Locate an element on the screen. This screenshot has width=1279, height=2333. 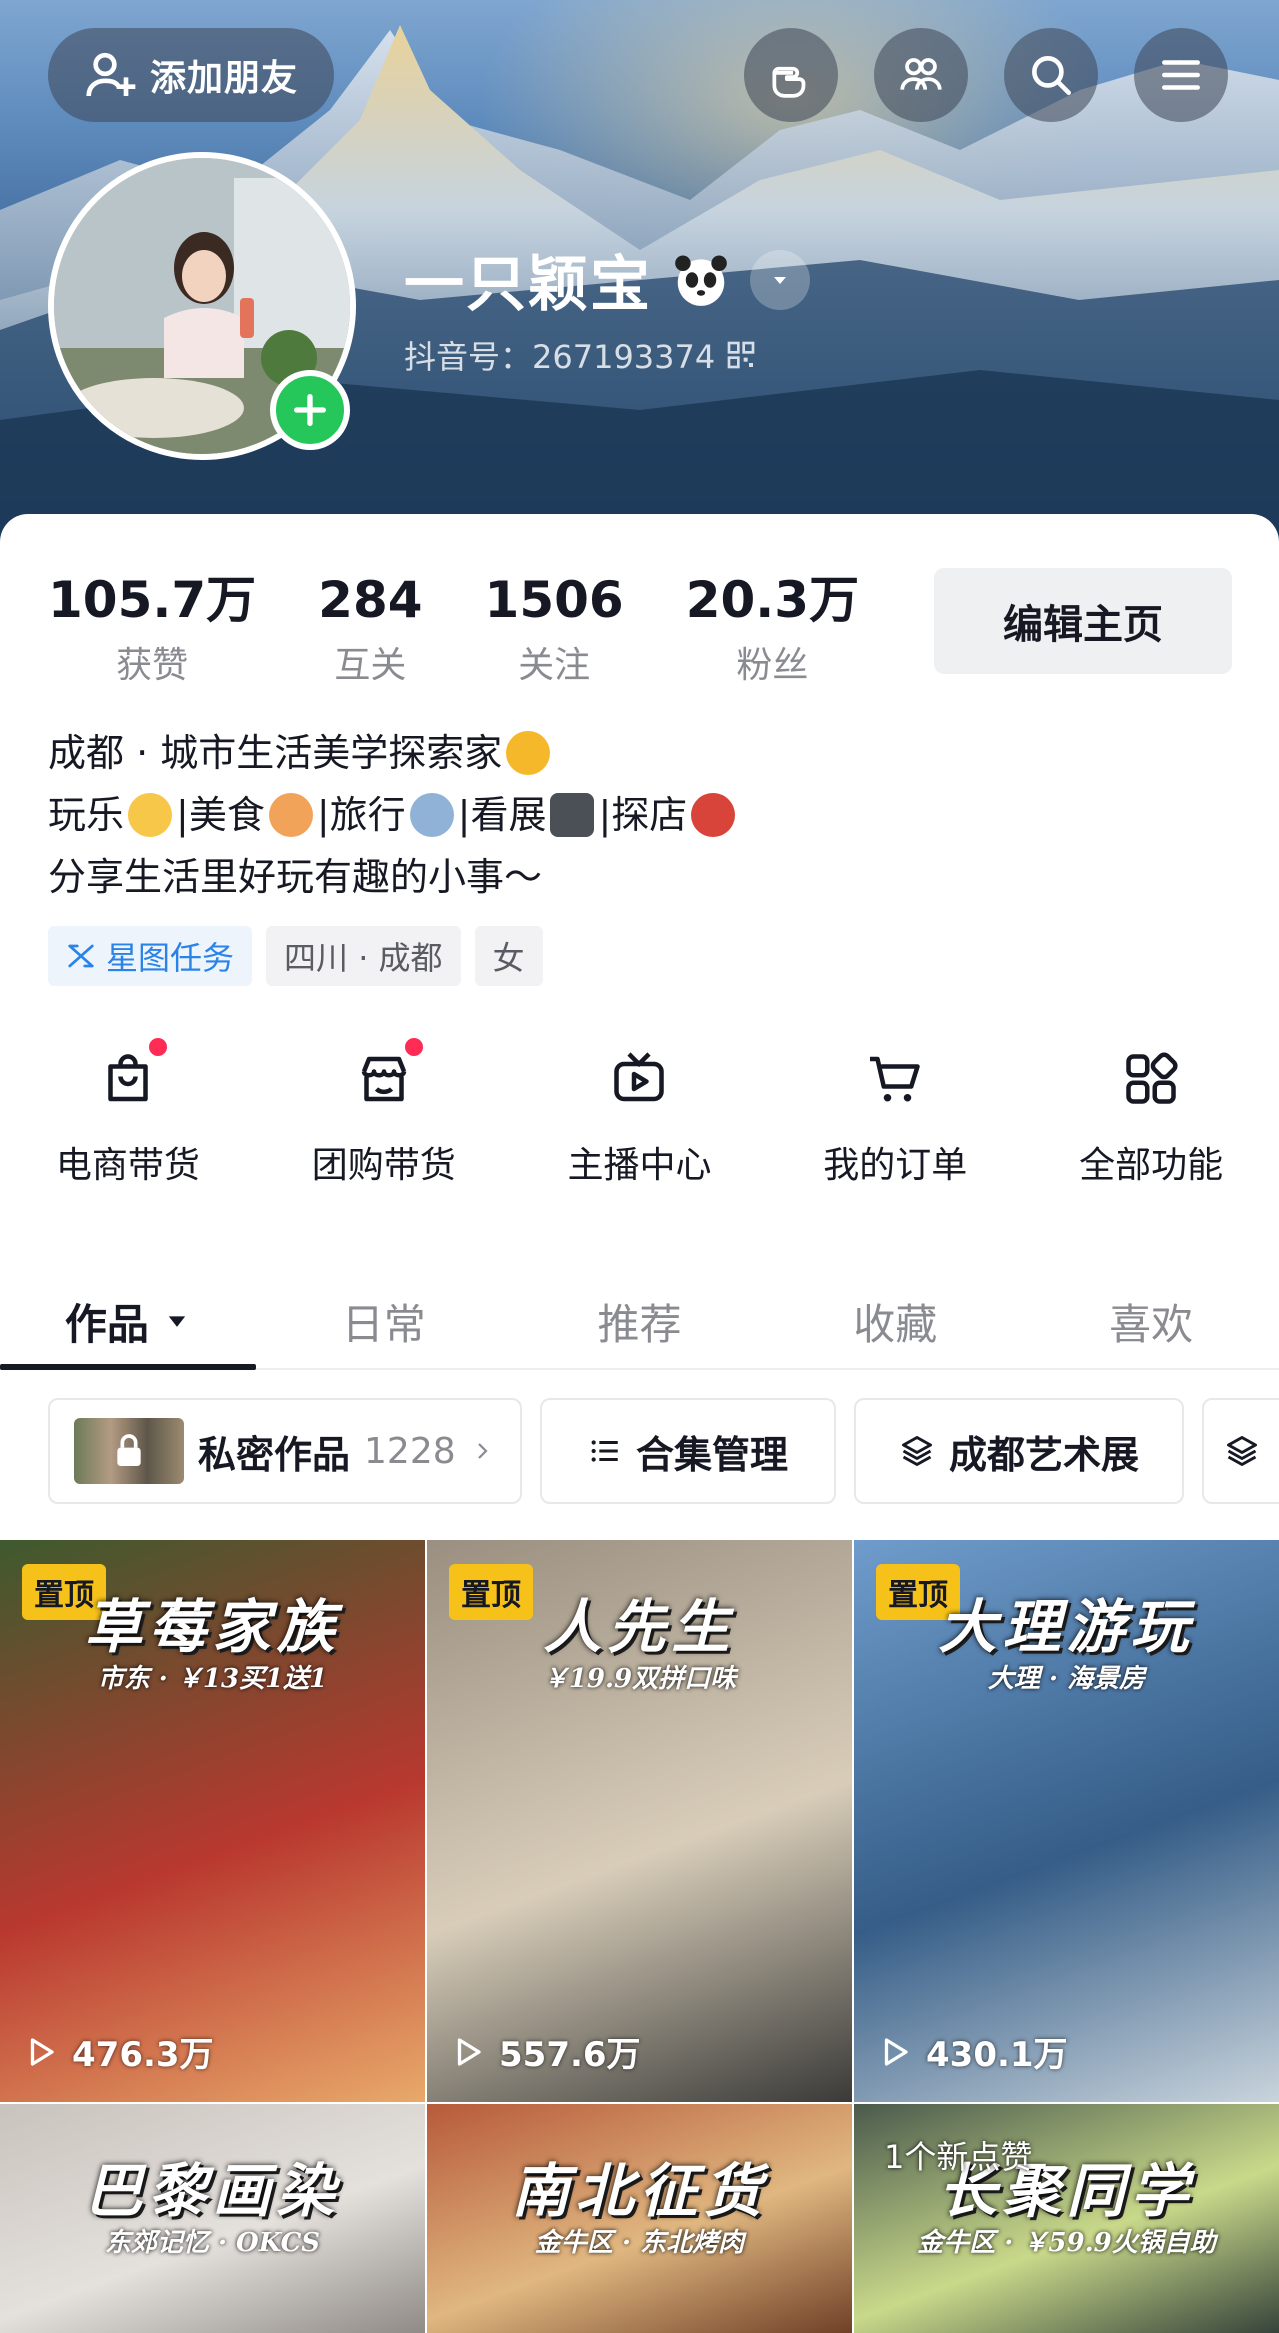
stat-followers: 20.3万 粉丝 is located at coordinates (772, 629).